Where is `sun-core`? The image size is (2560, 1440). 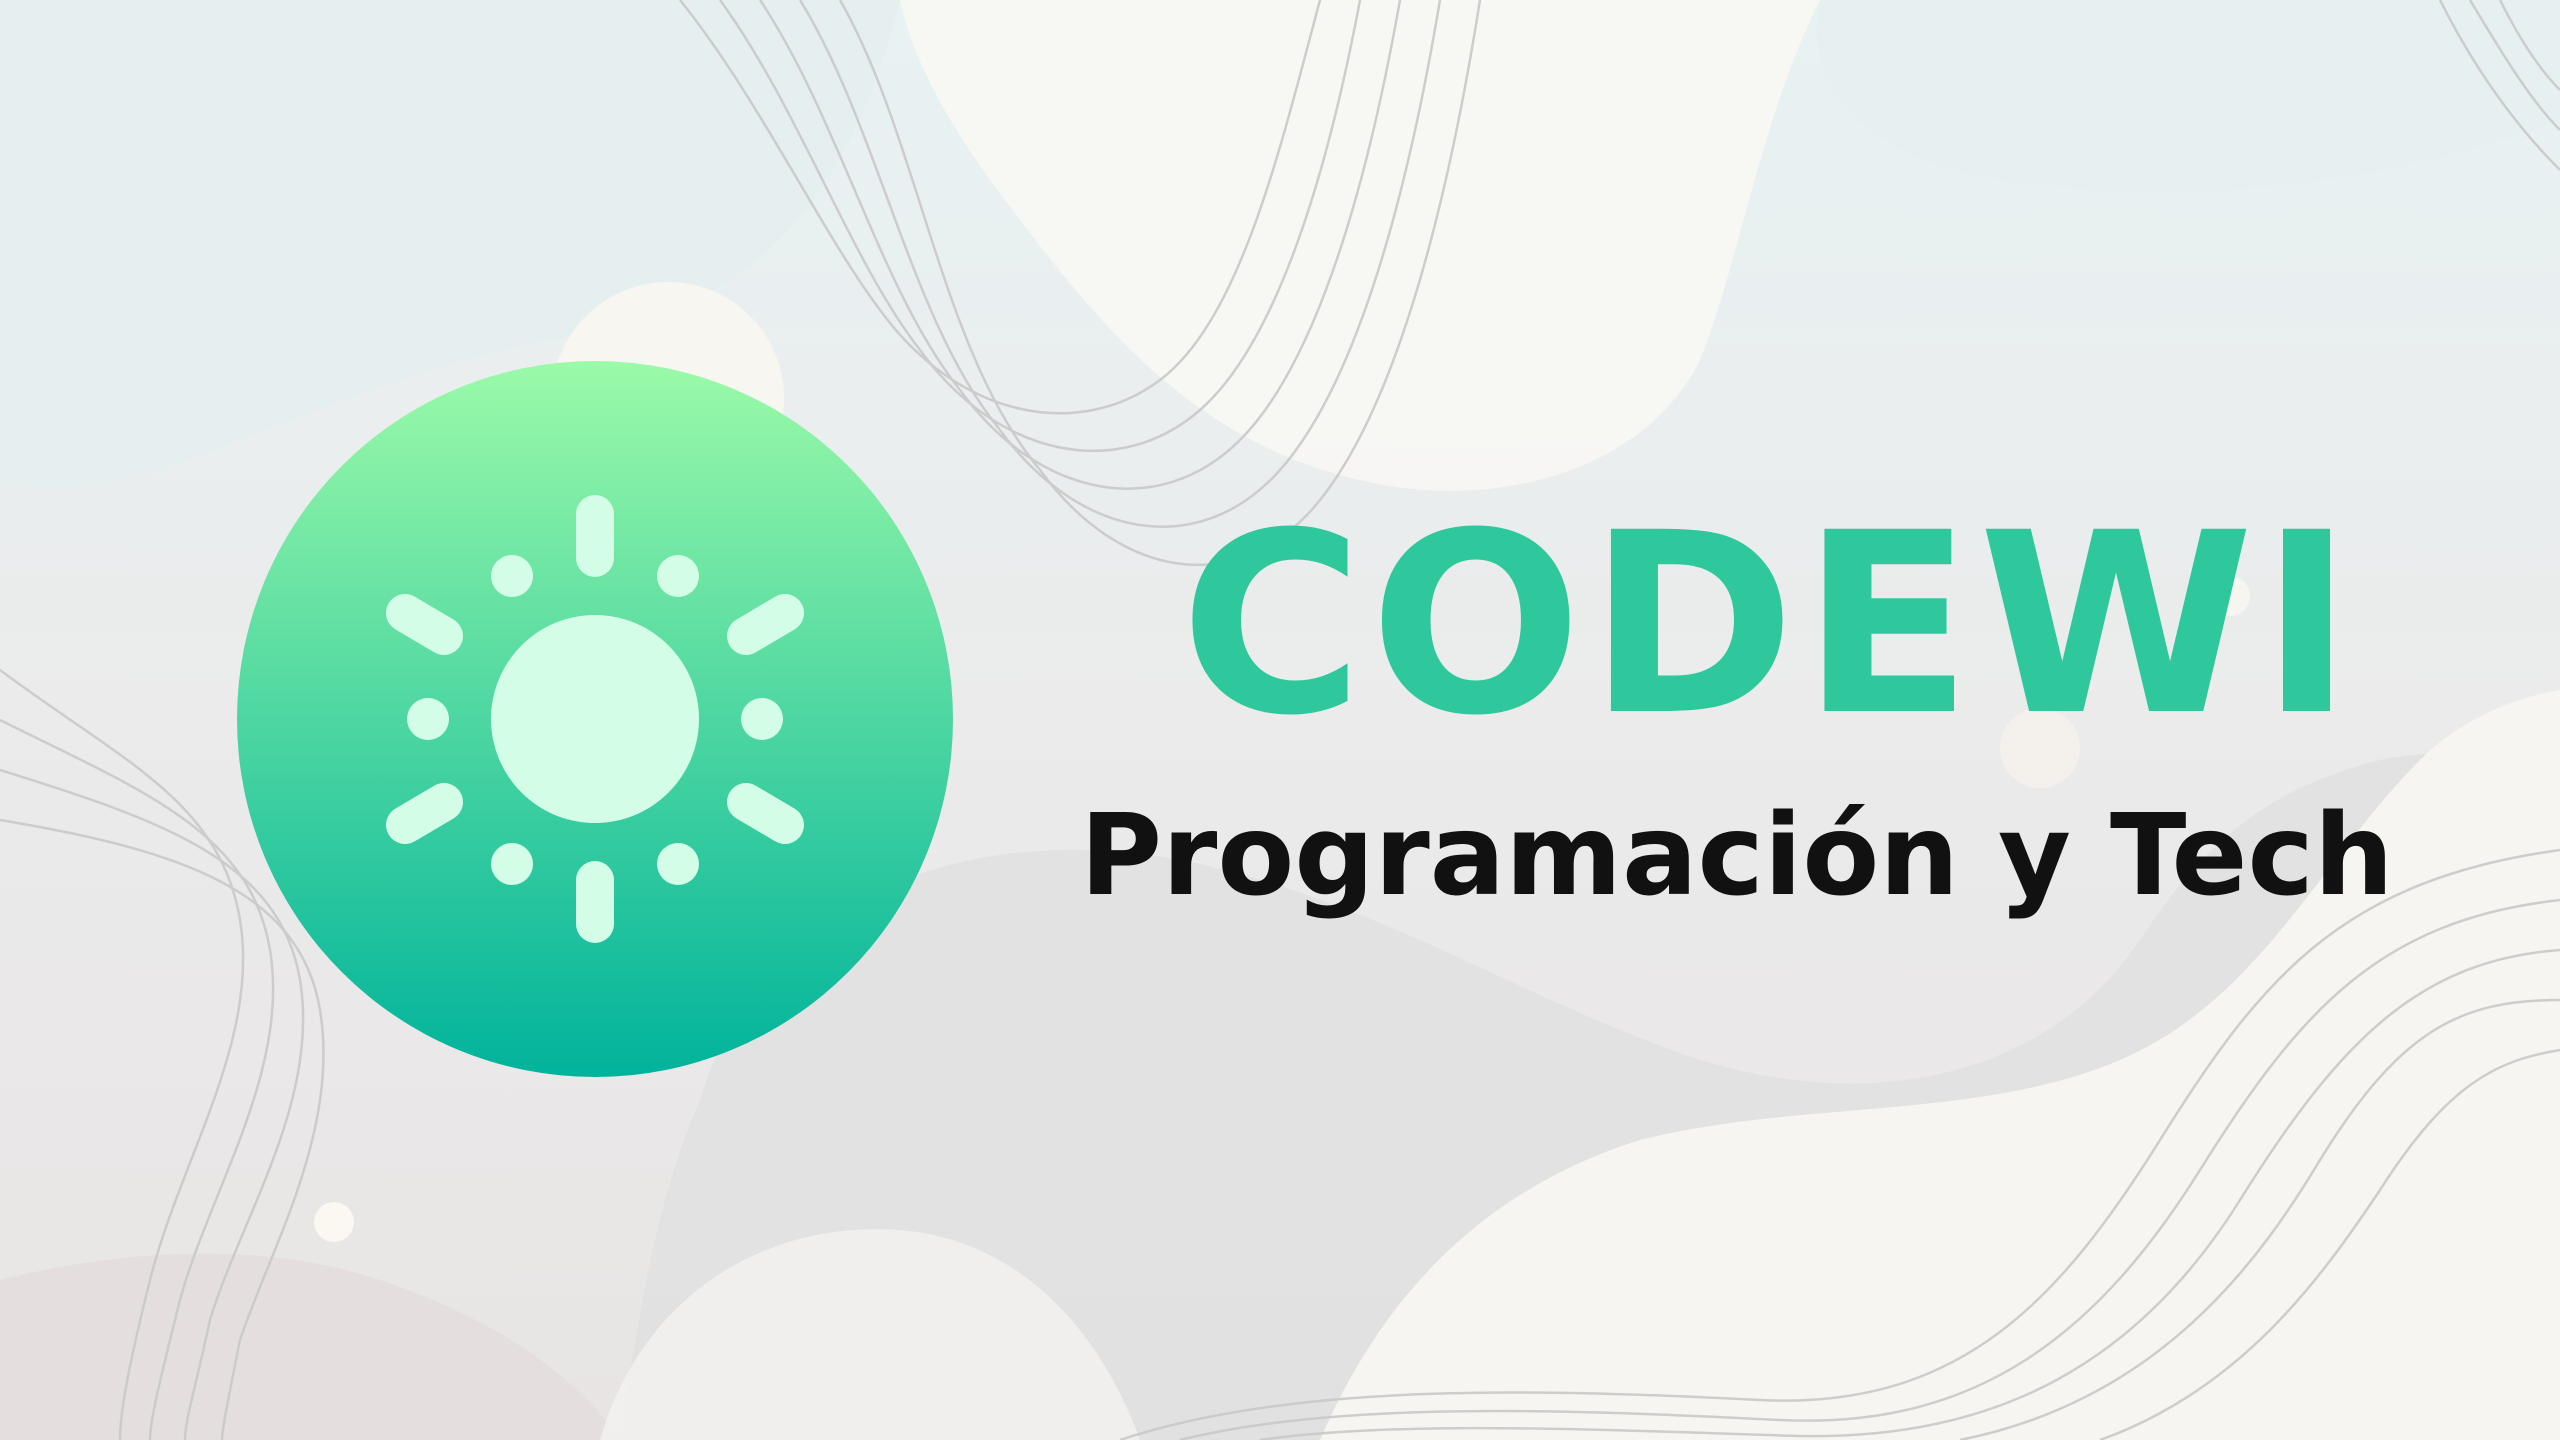 sun-core is located at coordinates (595, 719).